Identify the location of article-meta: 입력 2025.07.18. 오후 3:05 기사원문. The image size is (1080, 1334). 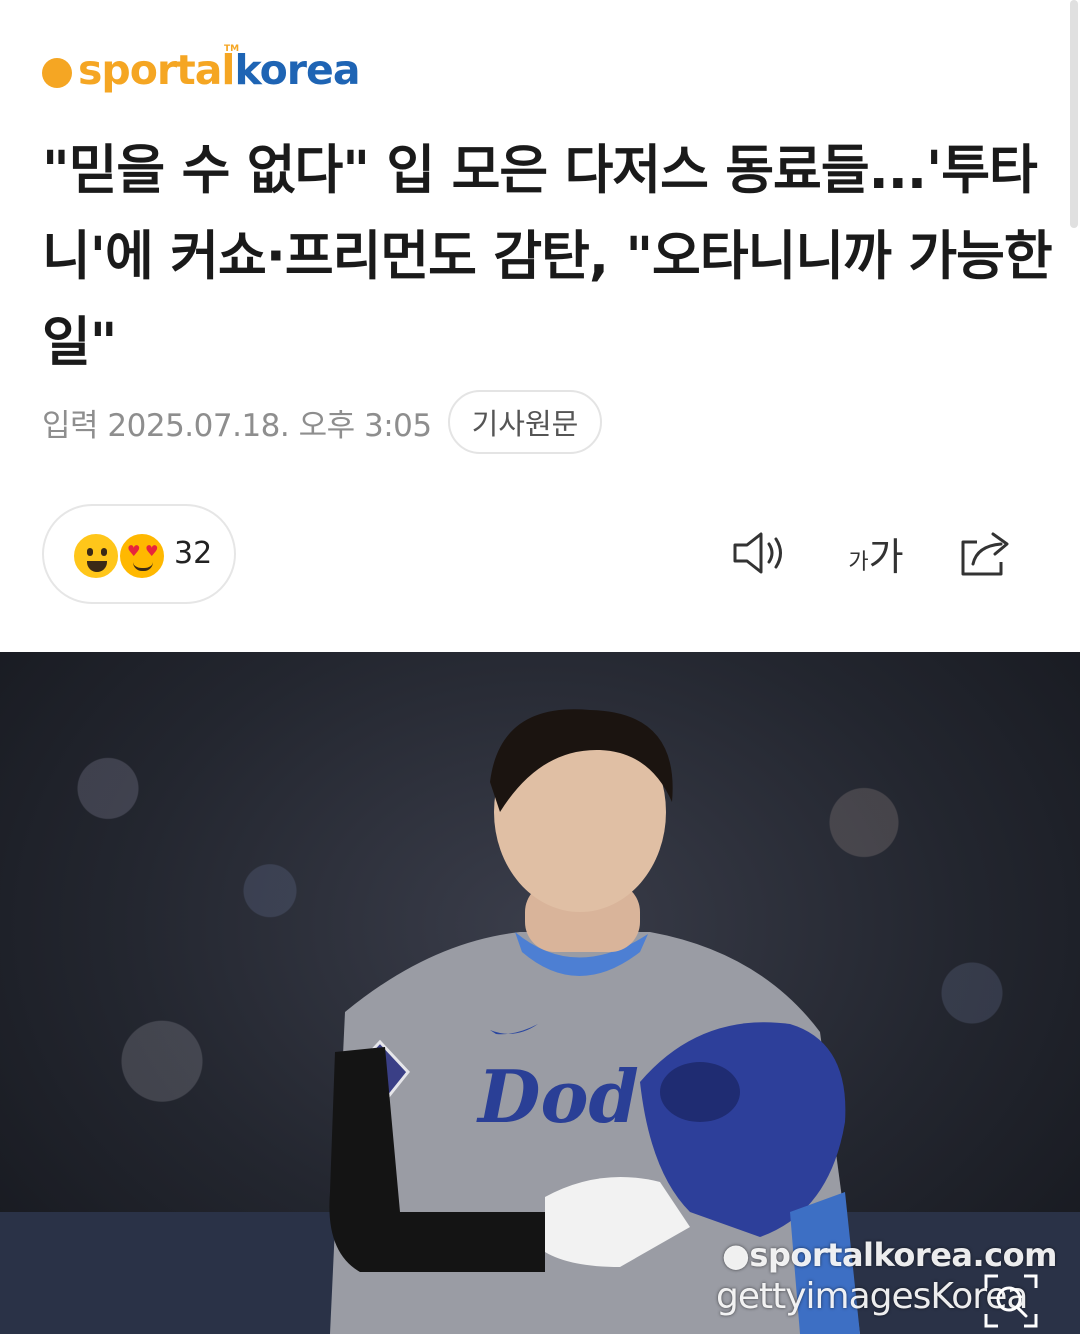
(322, 422).